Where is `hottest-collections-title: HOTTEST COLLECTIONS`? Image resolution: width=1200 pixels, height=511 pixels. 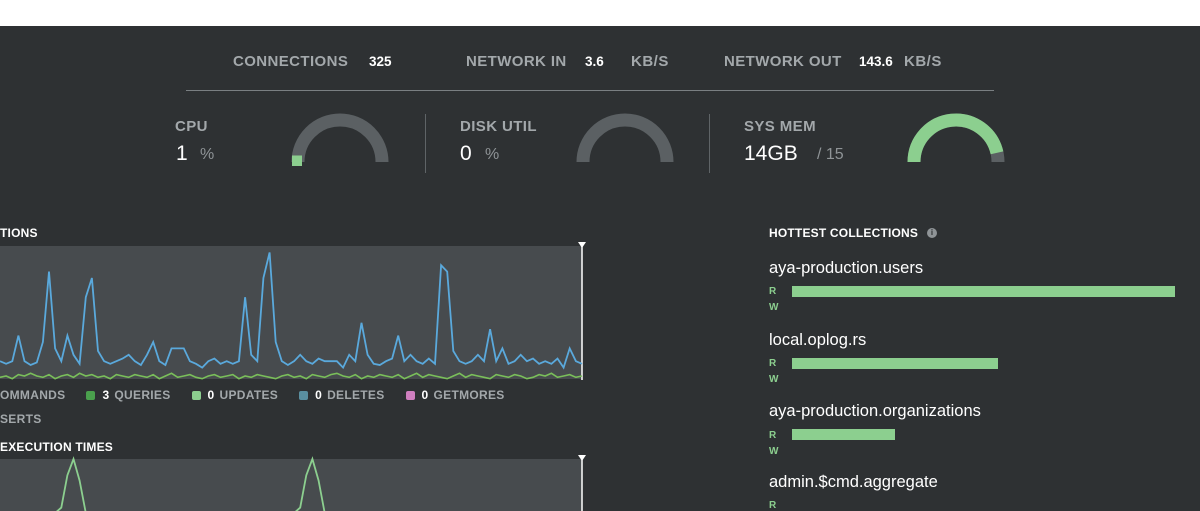
hottest-collections-title: HOTTEST COLLECTIONS is located at coordinates (844, 233).